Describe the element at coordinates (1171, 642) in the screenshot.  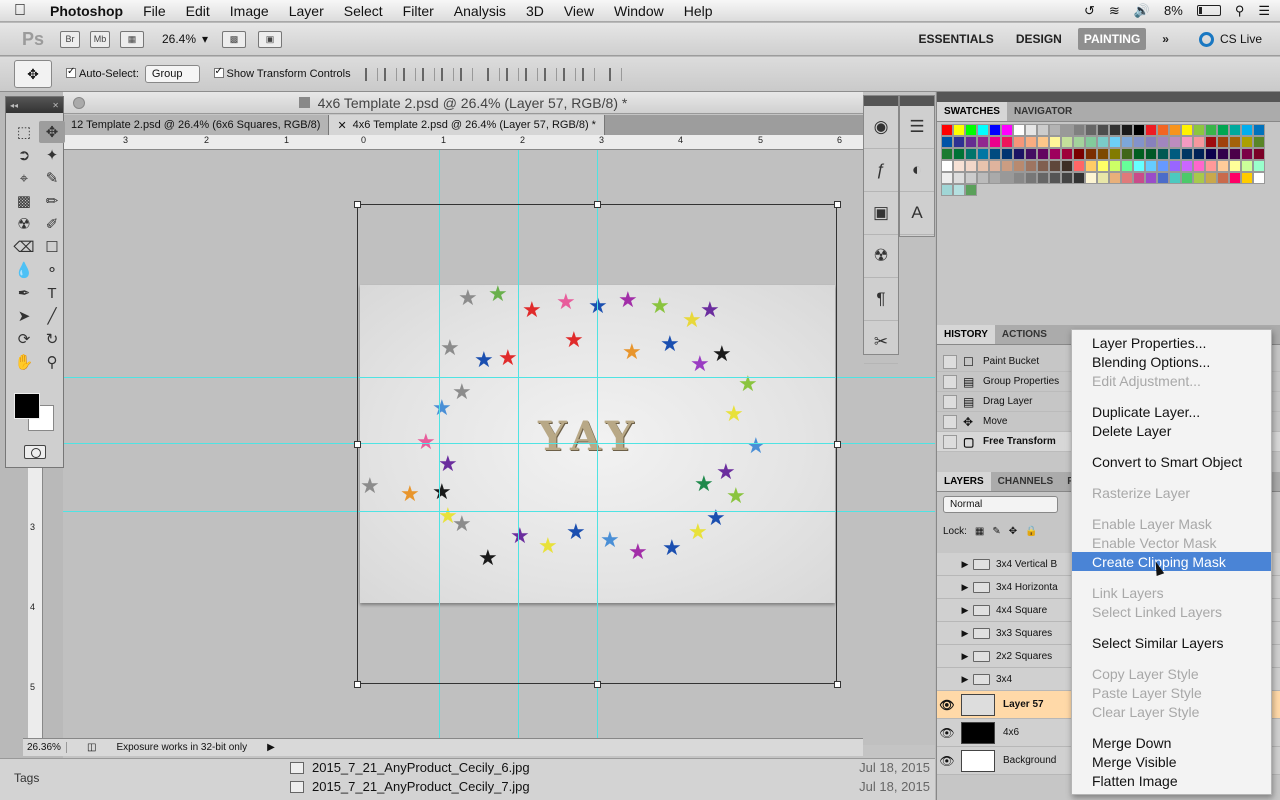
I see `menu-item-select-similar-layers: Select Similar Layers` at that location.